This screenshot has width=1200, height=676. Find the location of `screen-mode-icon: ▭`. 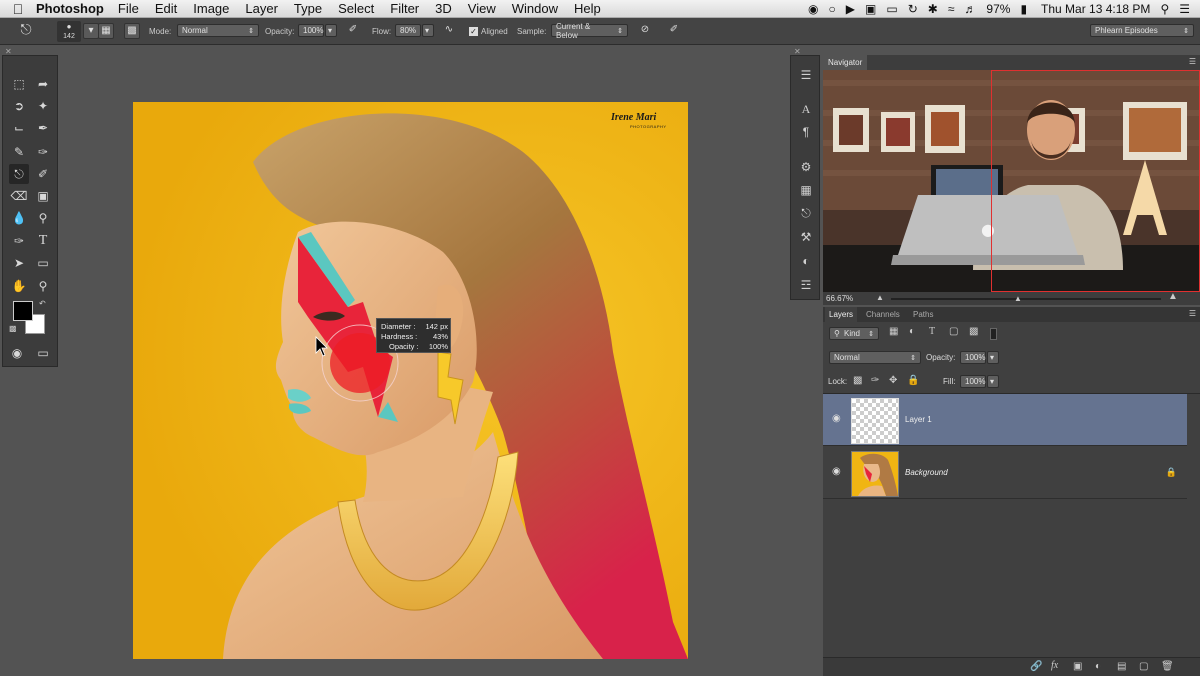

screen-mode-icon: ▭ is located at coordinates (43, 353).